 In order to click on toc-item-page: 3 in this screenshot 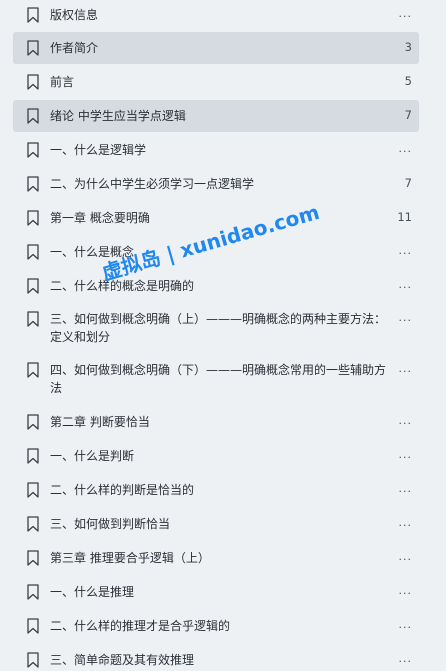, I will do `click(408, 47)`.